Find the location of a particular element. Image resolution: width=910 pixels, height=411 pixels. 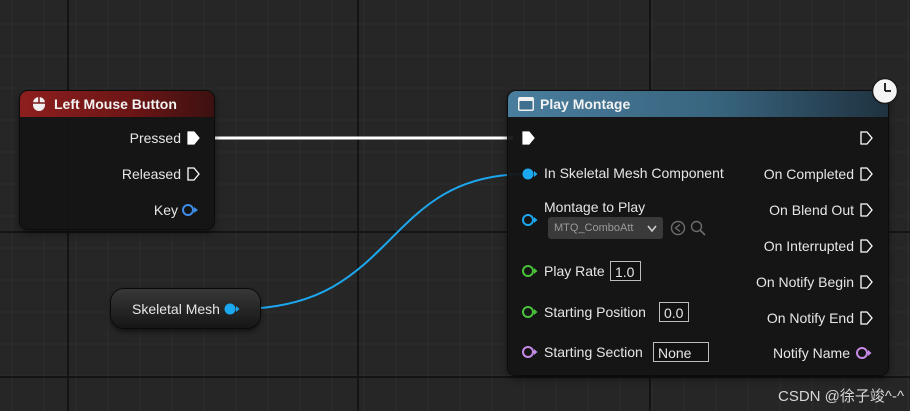

on-notify-begin-pin is located at coordinates (866, 282).